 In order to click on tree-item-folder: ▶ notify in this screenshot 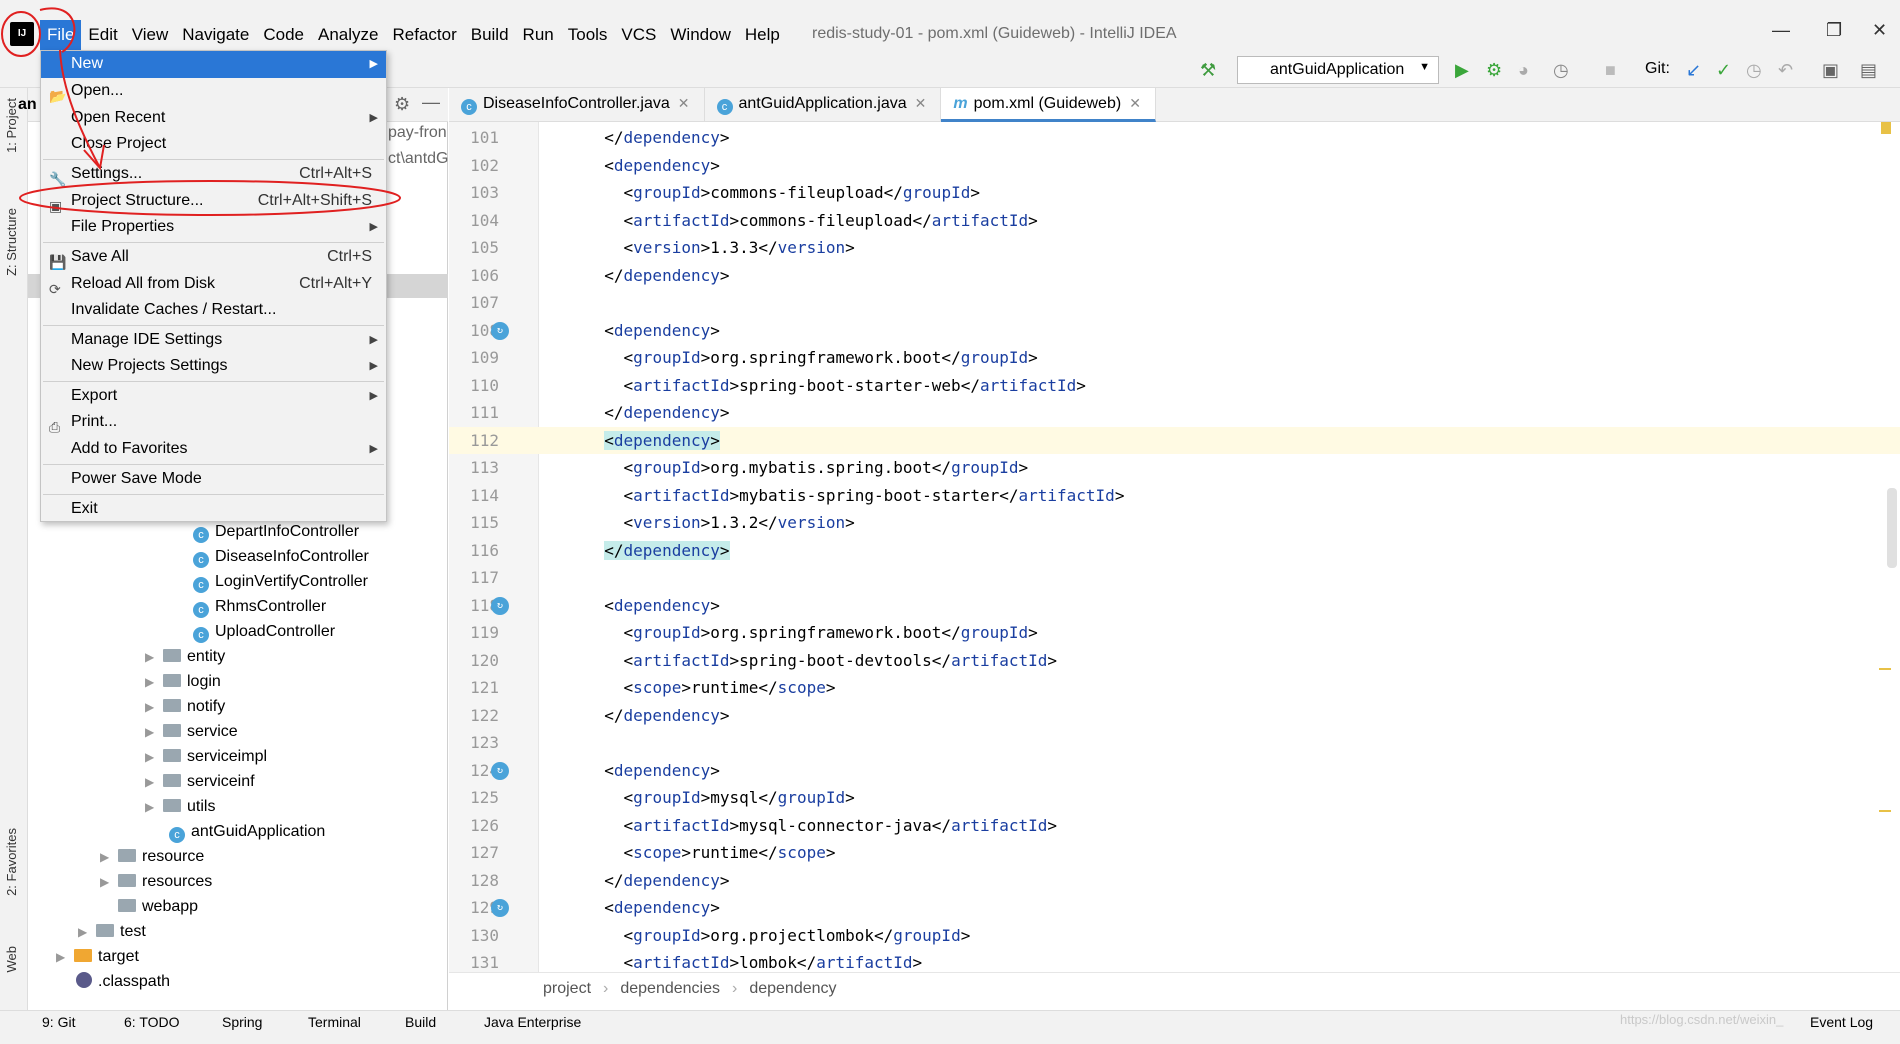, I will do `click(185, 707)`.